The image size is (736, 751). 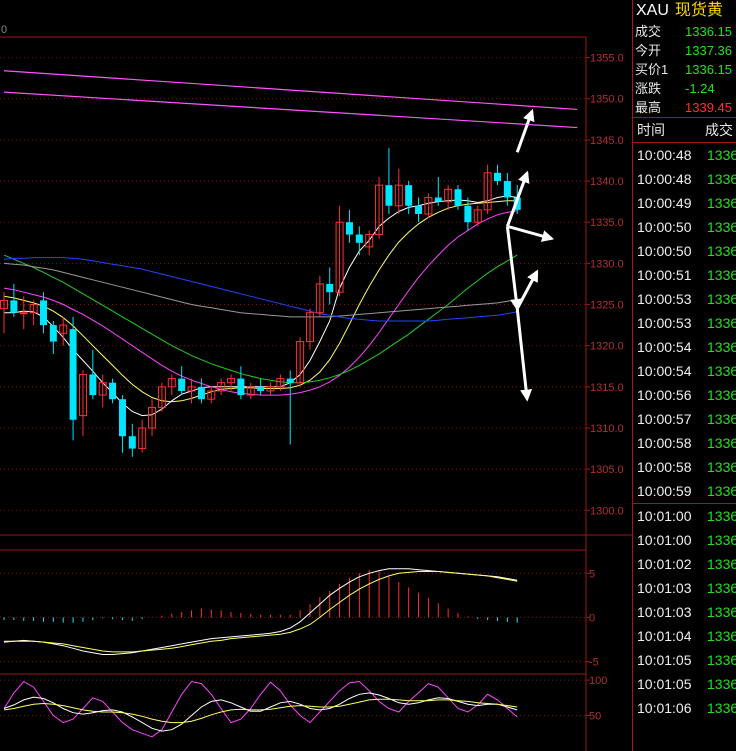 I want to click on quote-row: 涨跌 -1.24, so click(x=684, y=88).